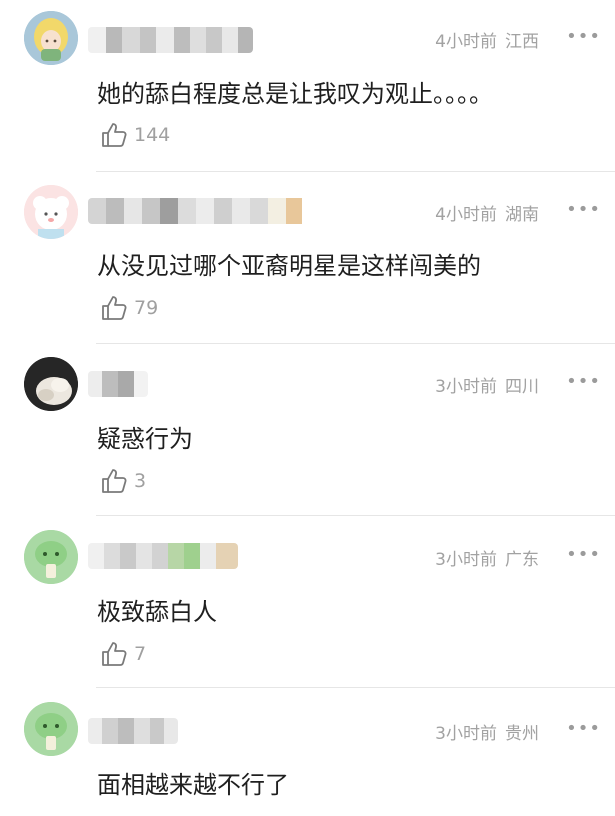  I want to click on like-count: 79, so click(146, 308).